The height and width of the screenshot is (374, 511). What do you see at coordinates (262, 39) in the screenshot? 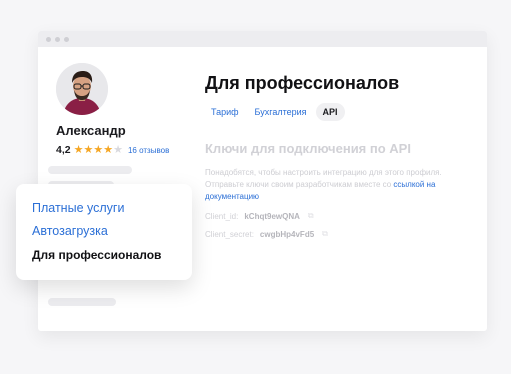
I see `window-titlebar` at bounding box center [262, 39].